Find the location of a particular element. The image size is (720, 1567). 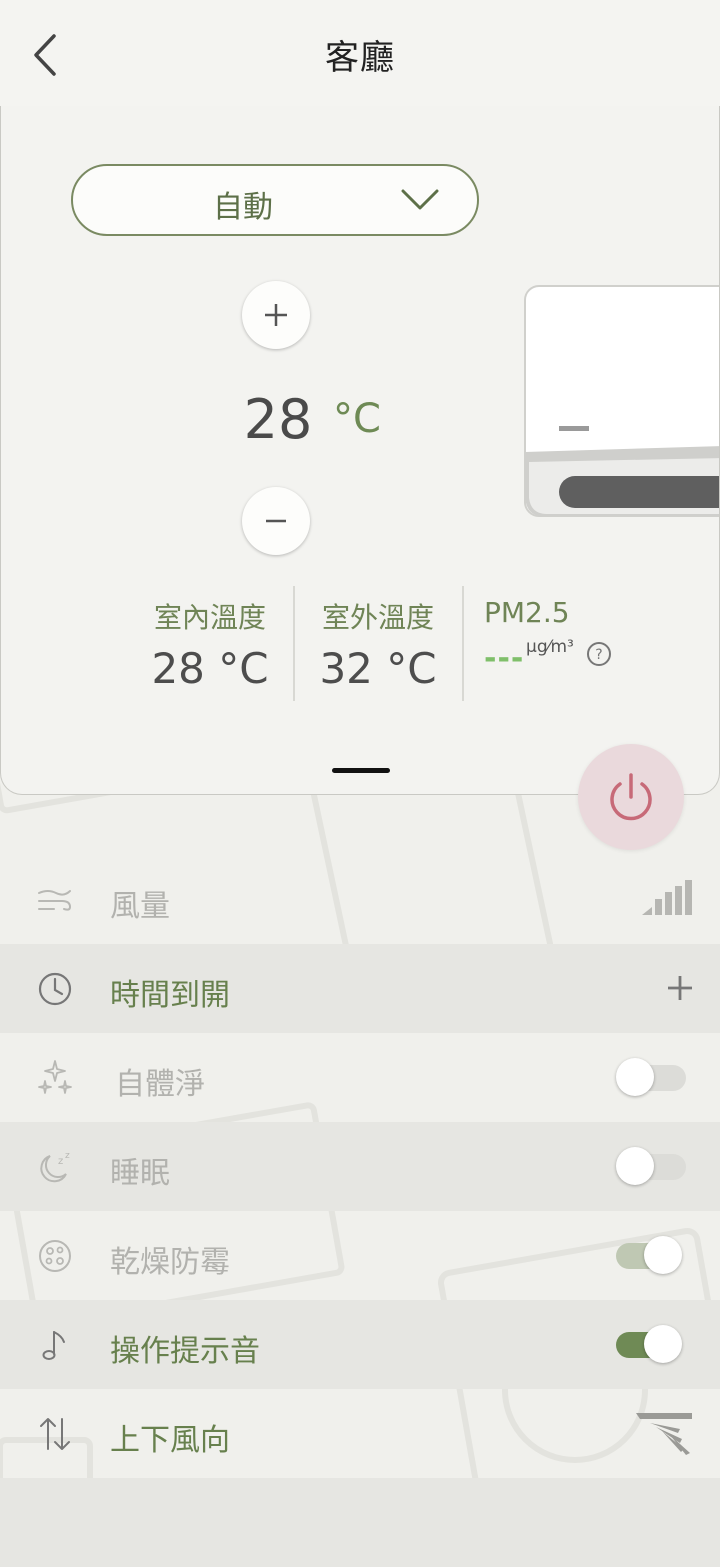

pm25-value: --- is located at coordinates (504, 658).